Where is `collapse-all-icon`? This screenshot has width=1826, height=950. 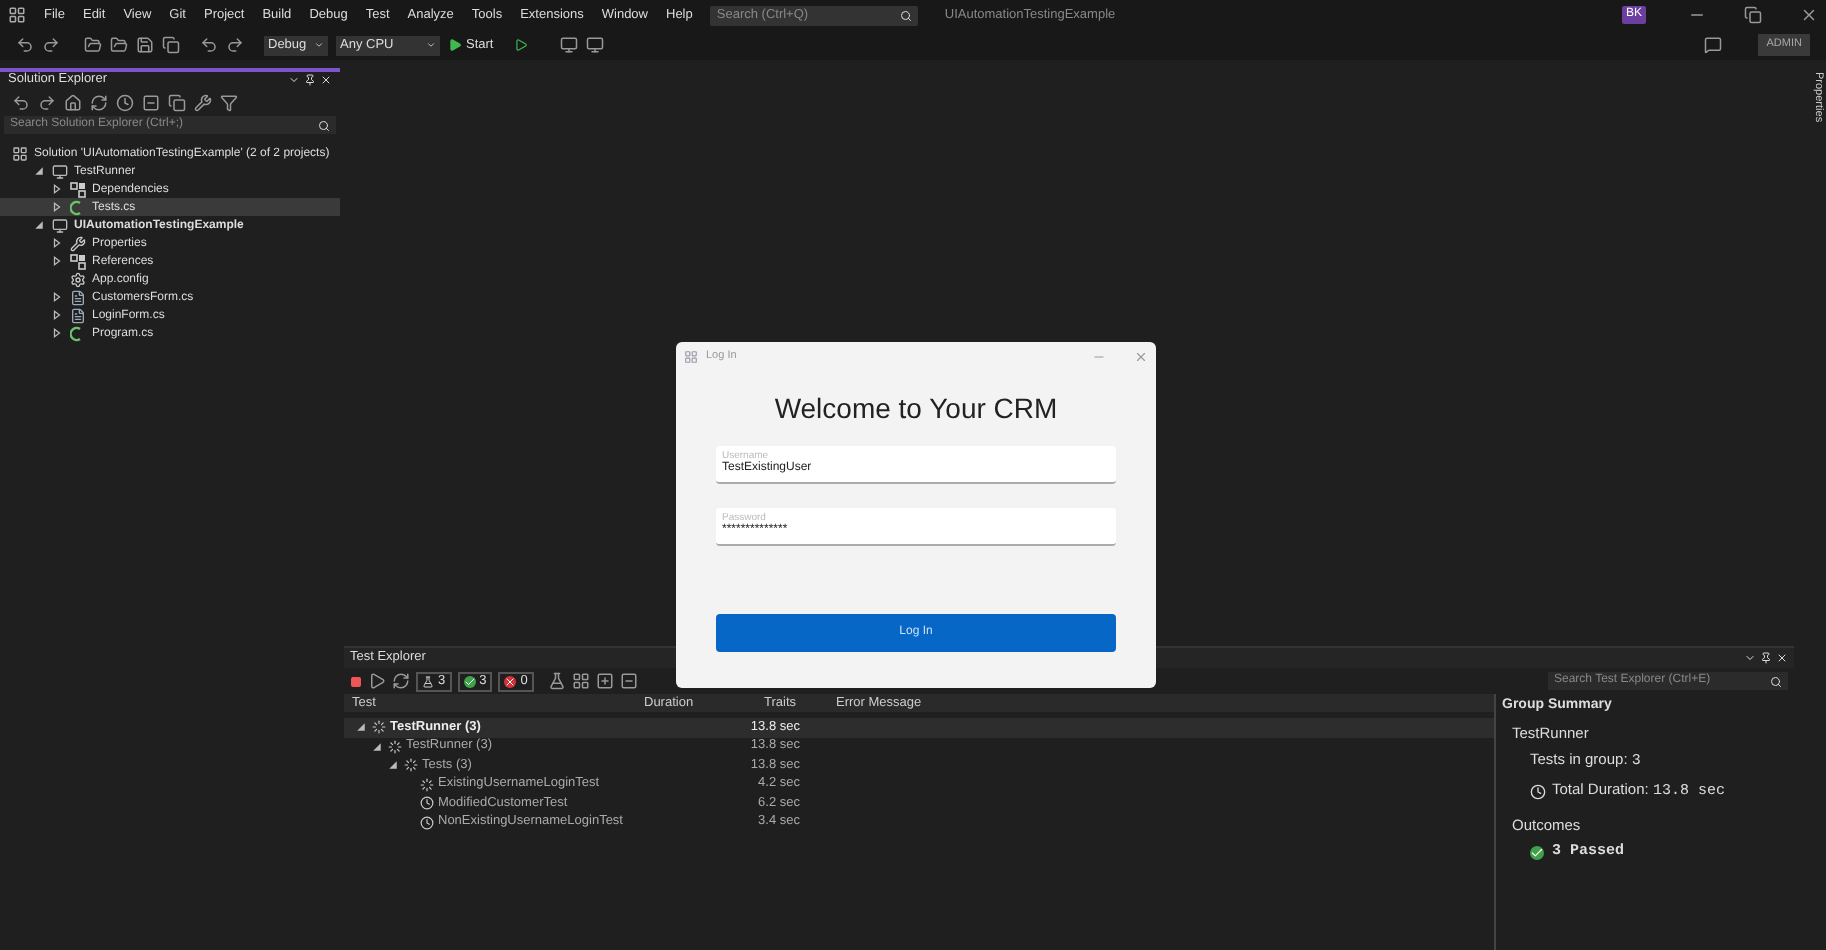
collapse-all-icon is located at coordinates (628, 681).